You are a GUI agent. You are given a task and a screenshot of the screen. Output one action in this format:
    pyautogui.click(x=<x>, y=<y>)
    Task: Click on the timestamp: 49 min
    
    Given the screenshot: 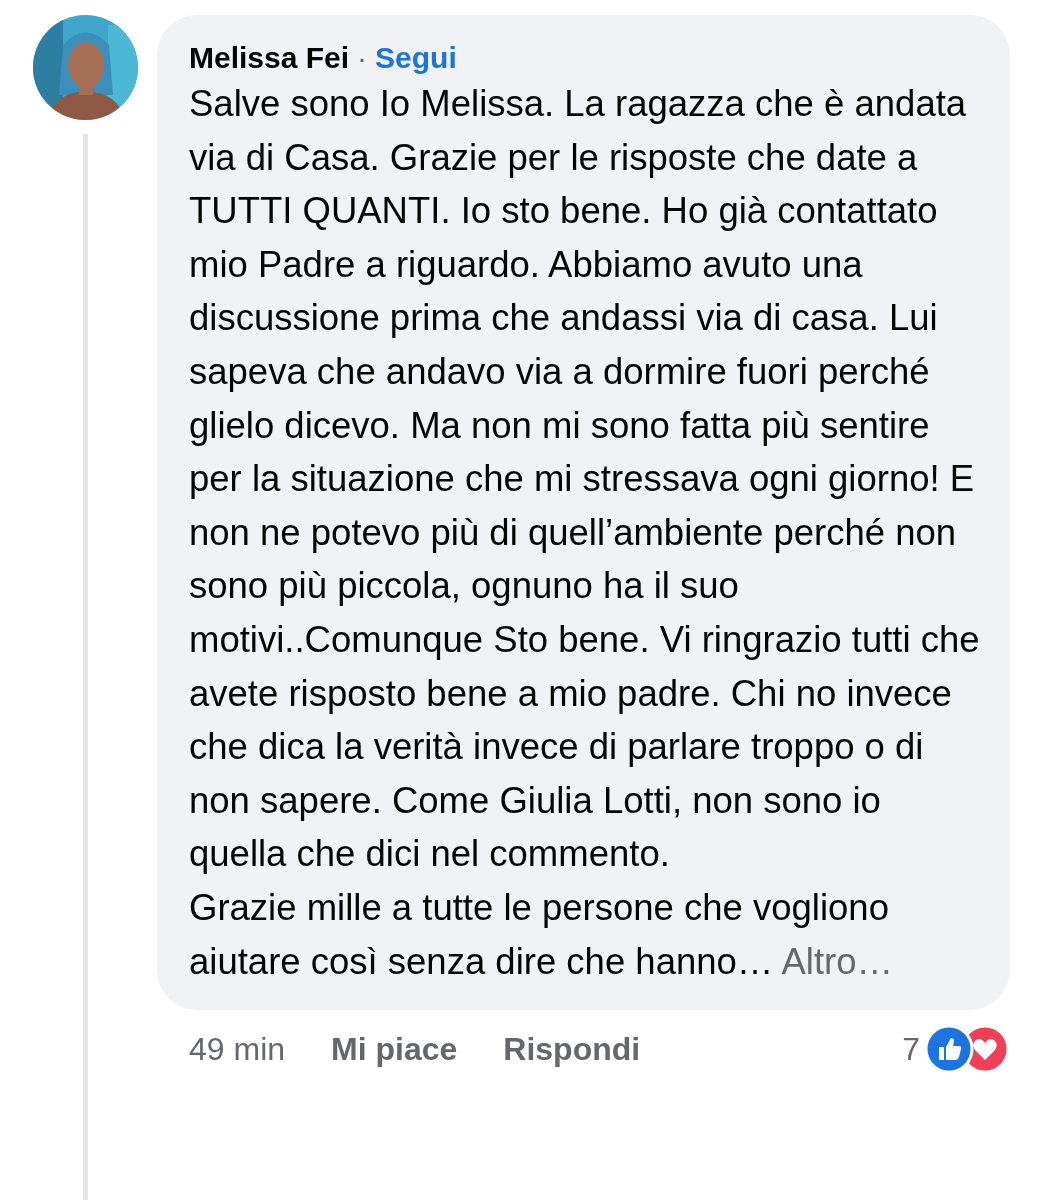 What is the action you would take?
    pyautogui.click(x=237, y=1049)
    